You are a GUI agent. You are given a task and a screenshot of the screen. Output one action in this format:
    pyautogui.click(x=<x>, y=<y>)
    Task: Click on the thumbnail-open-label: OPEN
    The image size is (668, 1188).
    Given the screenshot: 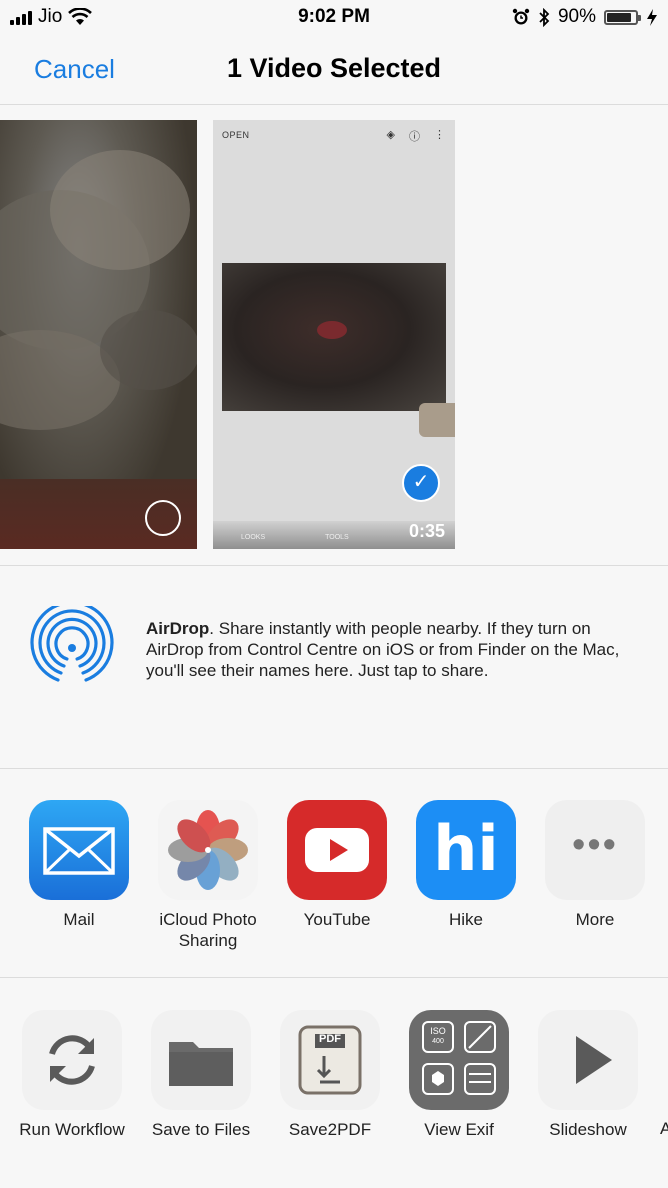 What is the action you would take?
    pyautogui.click(x=236, y=135)
    